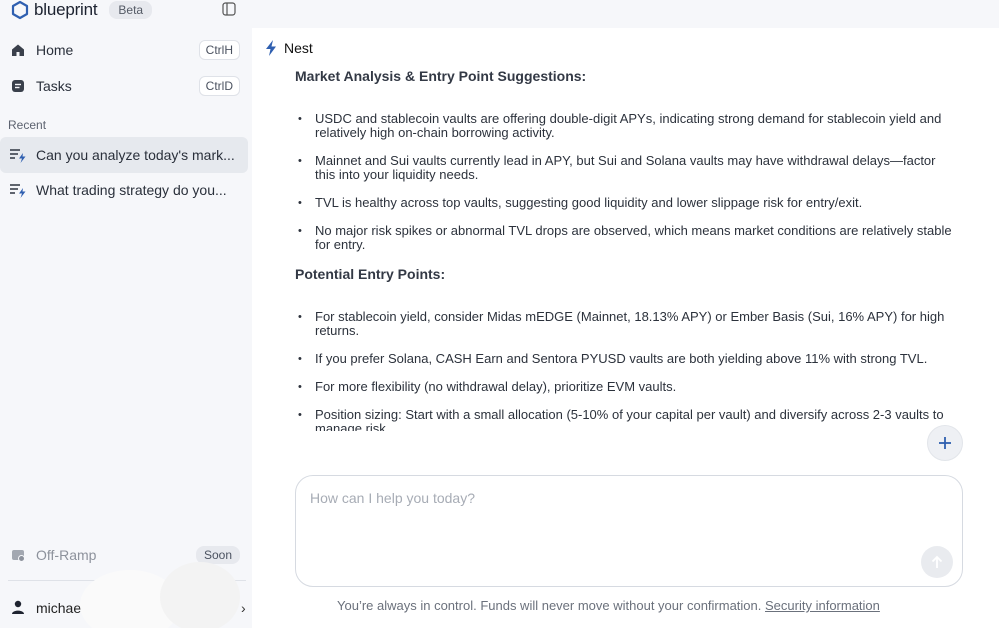  I want to click on shortcut-badge: CtrlD, so click(219, 86).